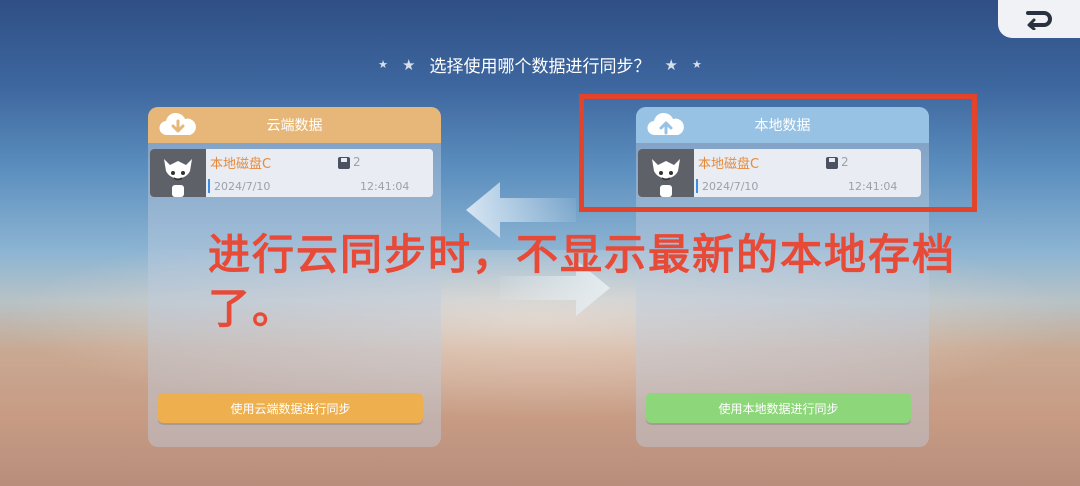  Describe the element at coordinates (778, 153) in the screenshot. I see `annotation-highlight-box` at that location.